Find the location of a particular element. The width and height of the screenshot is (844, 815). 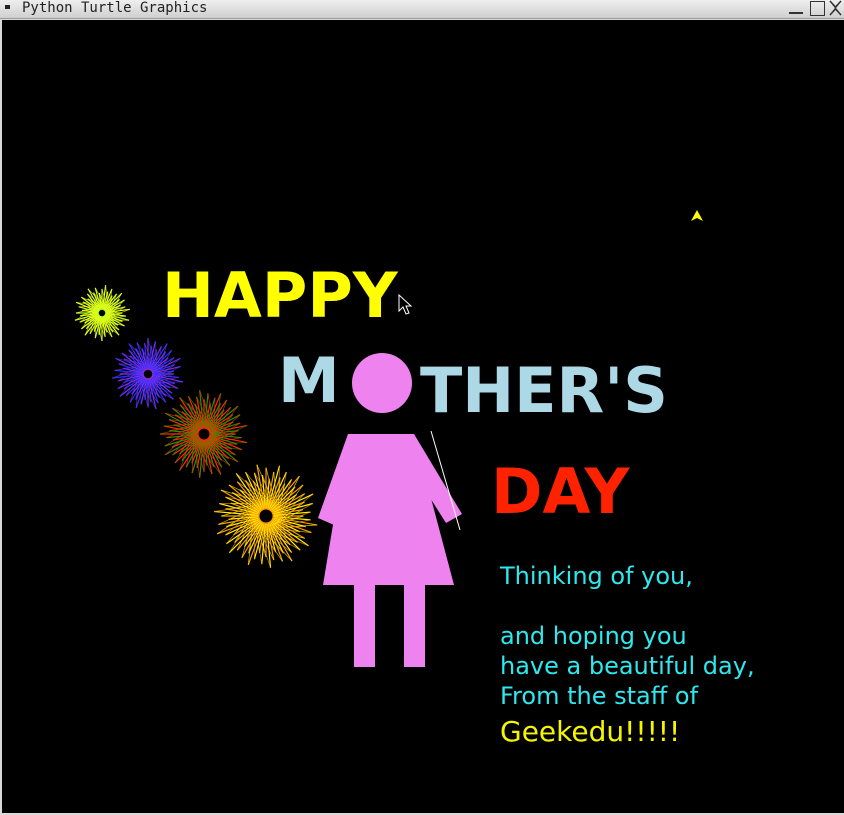

firework-purple-icon is located at coordinates (148, 373).